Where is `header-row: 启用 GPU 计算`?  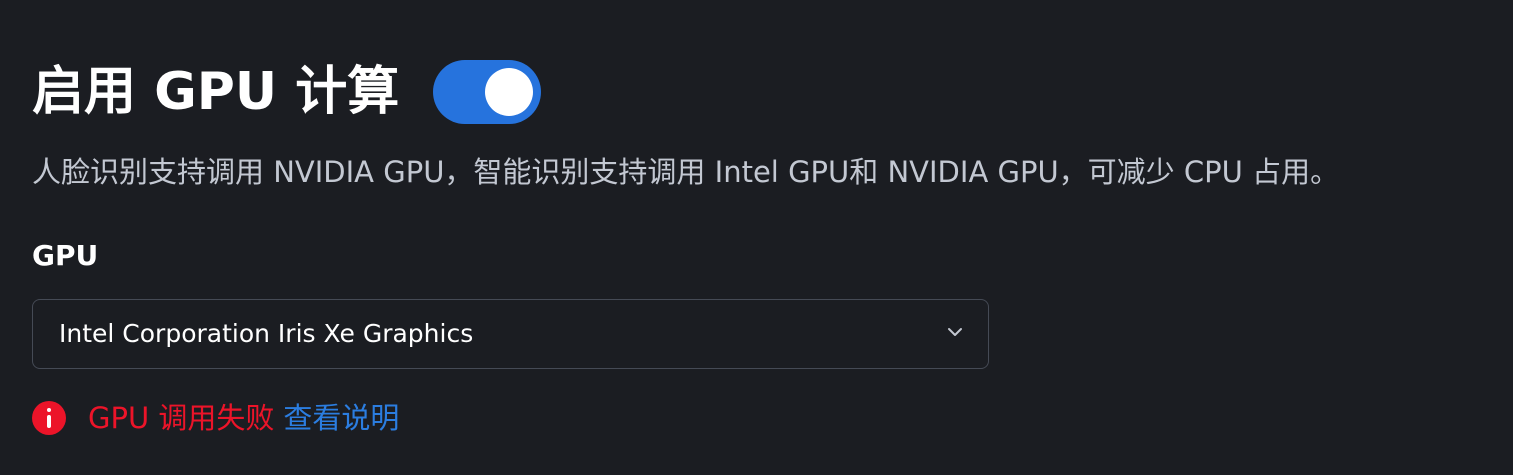
header-row: 启用 GPU 计算 is located at coordinates (287, 92).